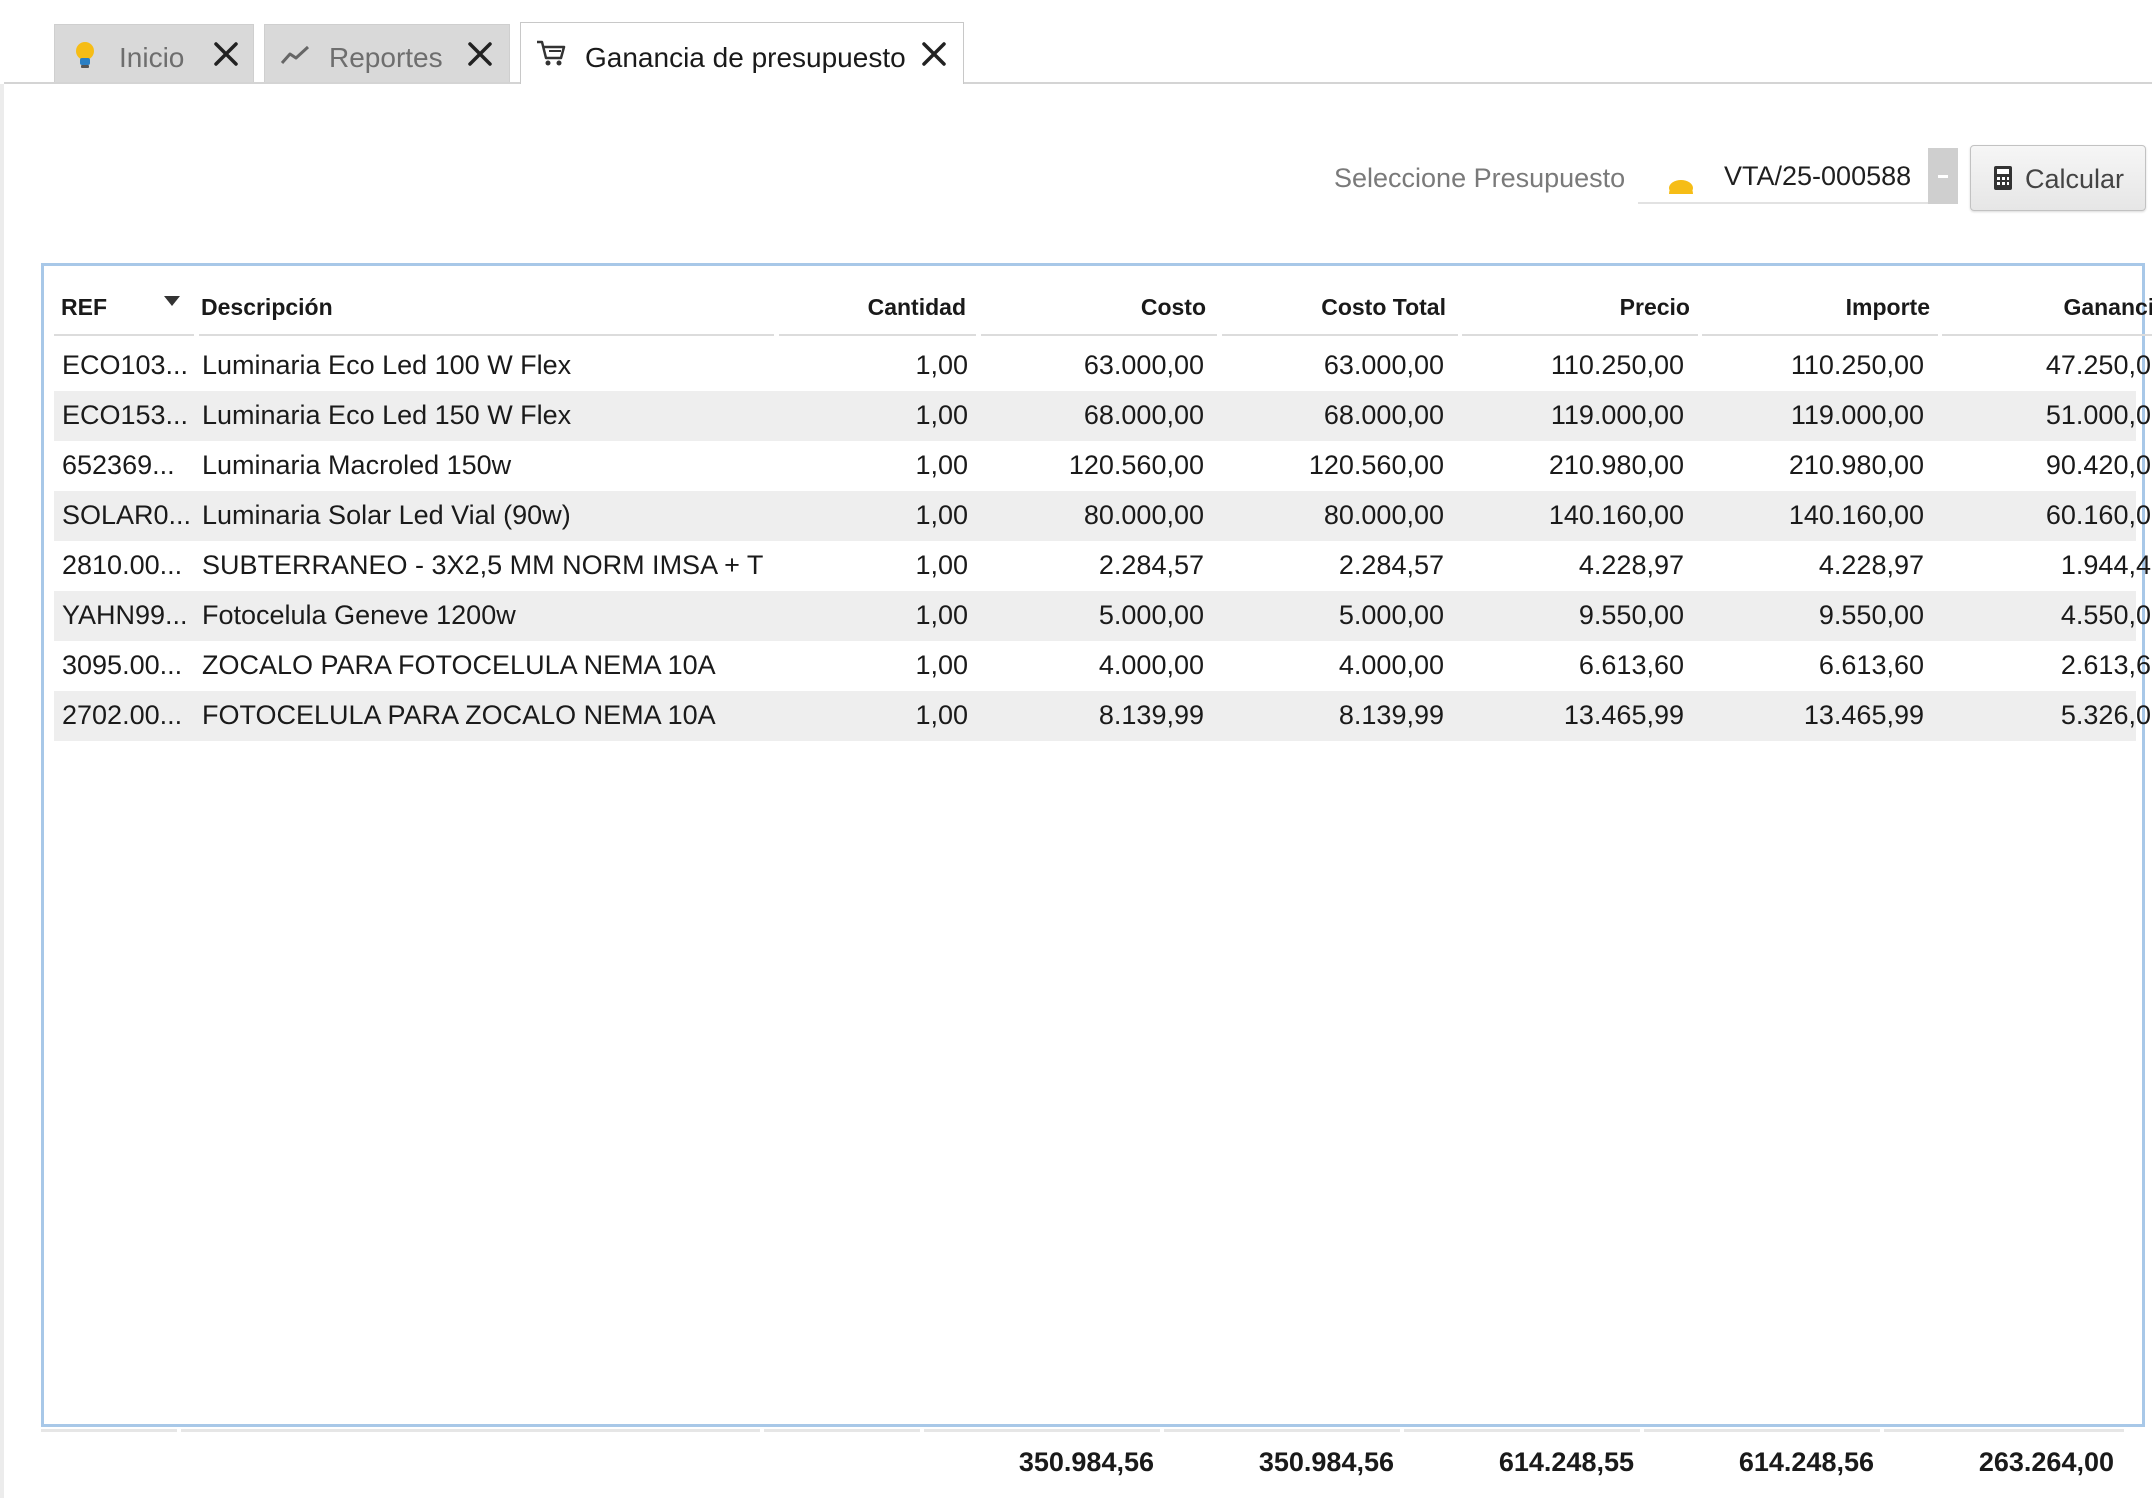 This screenshot has width=2152, height=1498. I want to click on cell-amount: 140.160,00, so click(1856, 515).